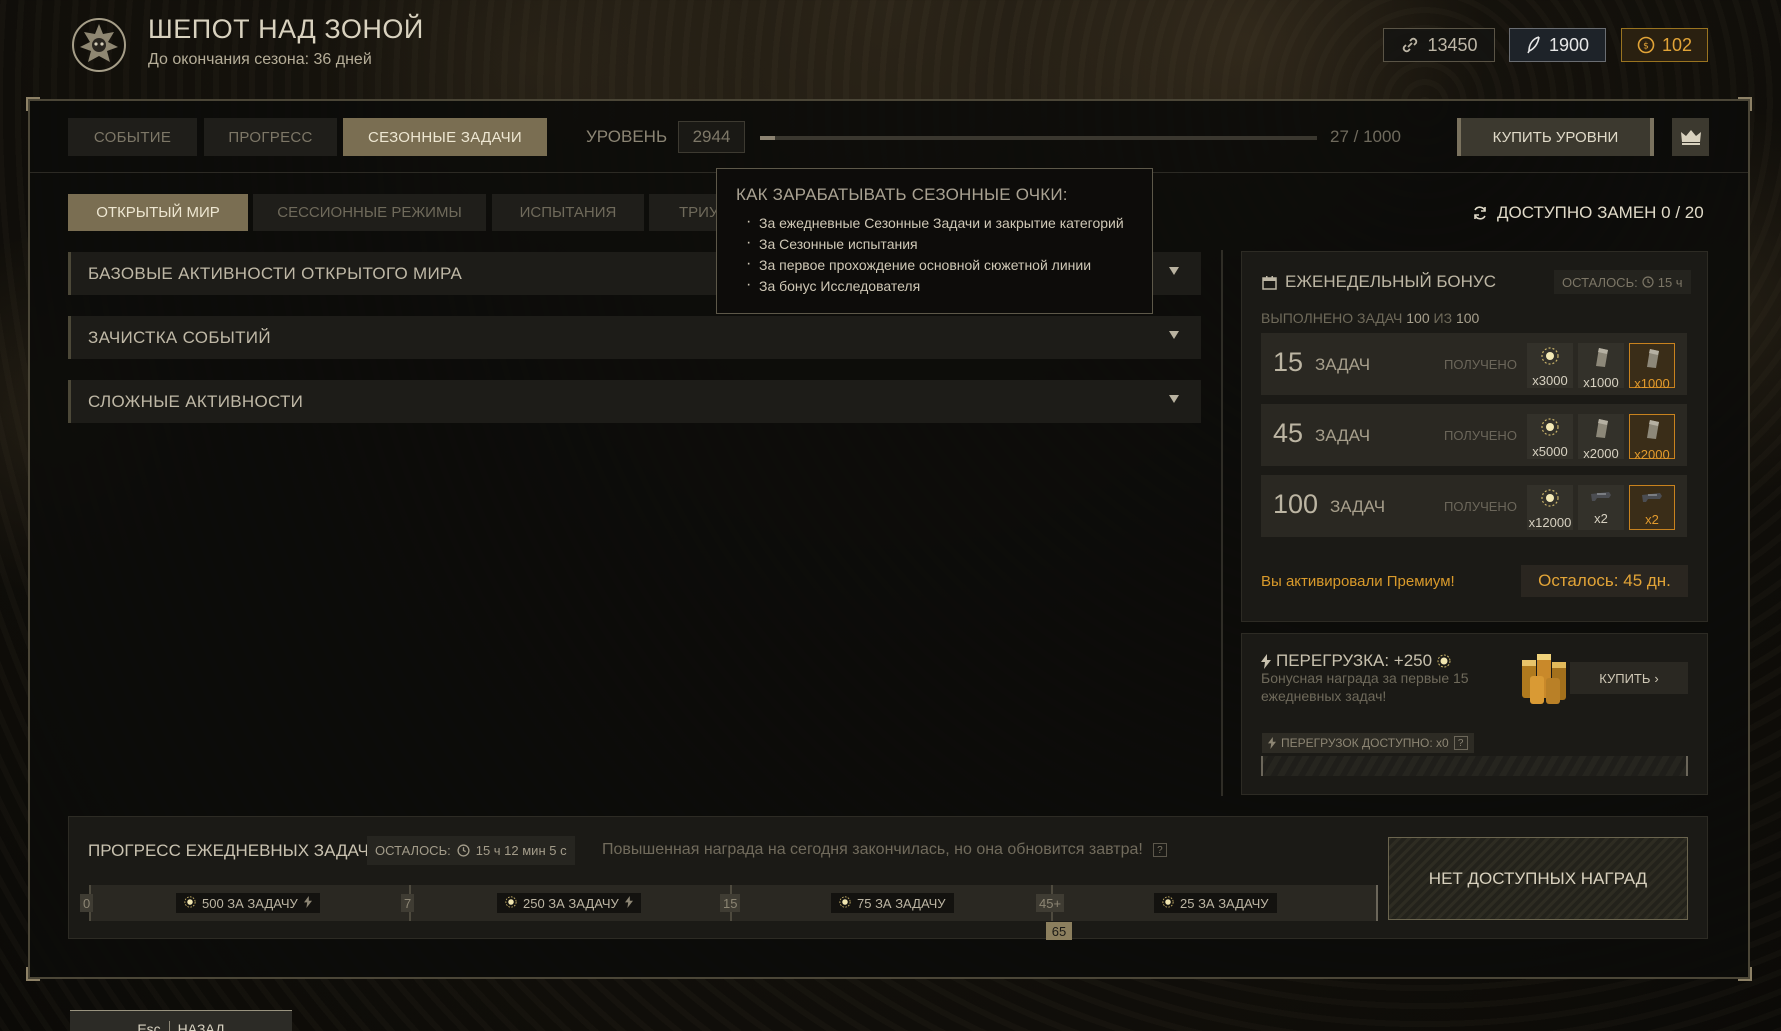 This screenshot has height=1031, width=1781. I want to click on daily-time-left-label: ОСТАЛОСЬ:, so click(413, 850).